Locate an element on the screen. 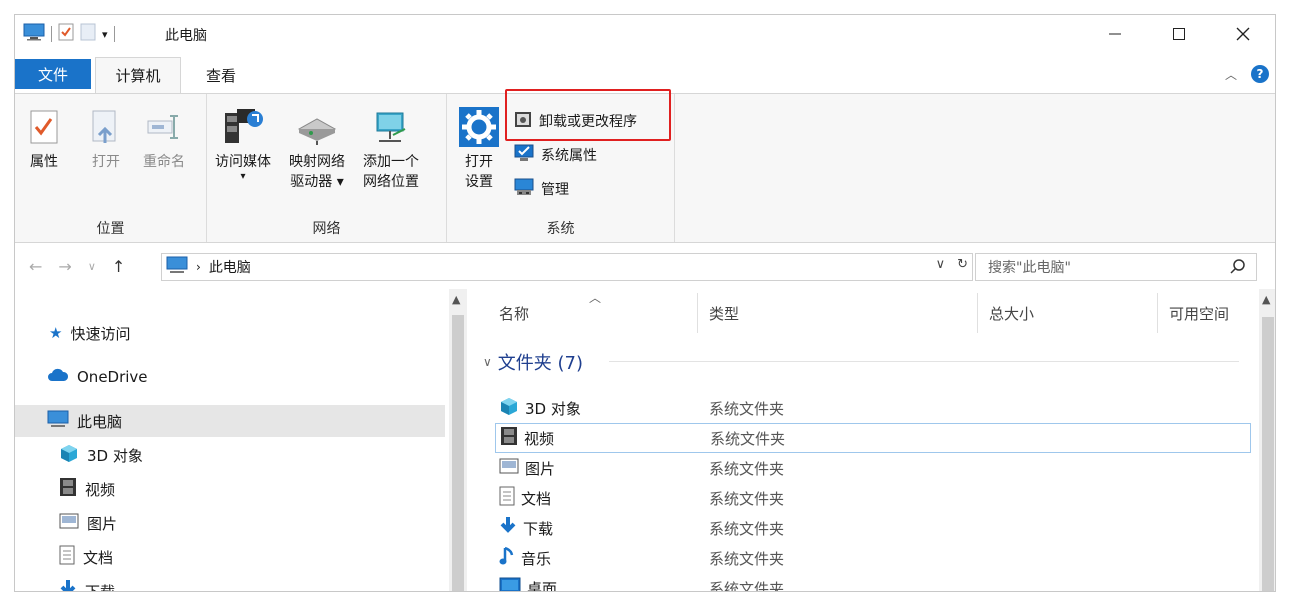 The width and height of the screenshot is (1292, 606). tab-view: 查看 is located at coordinates (221, 75).